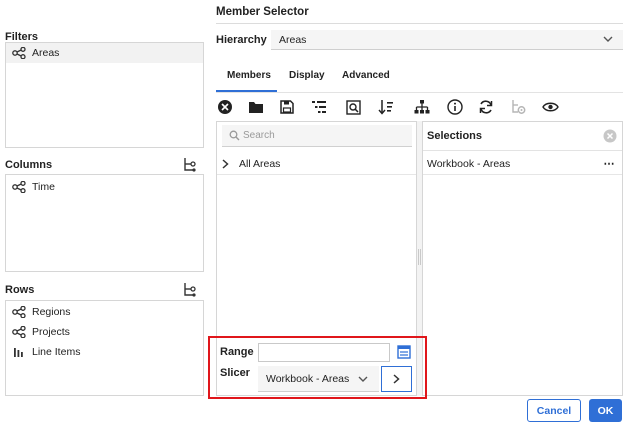 This screenshot has height=426, width=624. I want to click on selections-title: Selections, so click(455, 136).